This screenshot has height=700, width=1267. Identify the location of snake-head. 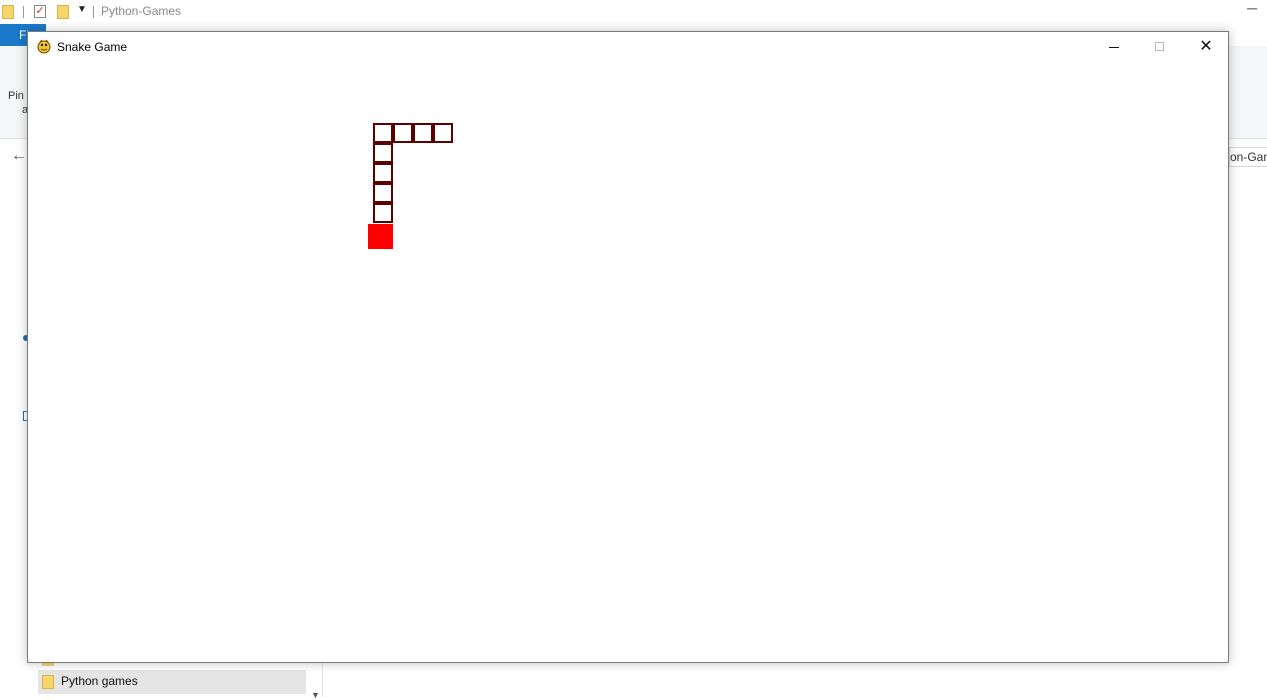
(383, 133).